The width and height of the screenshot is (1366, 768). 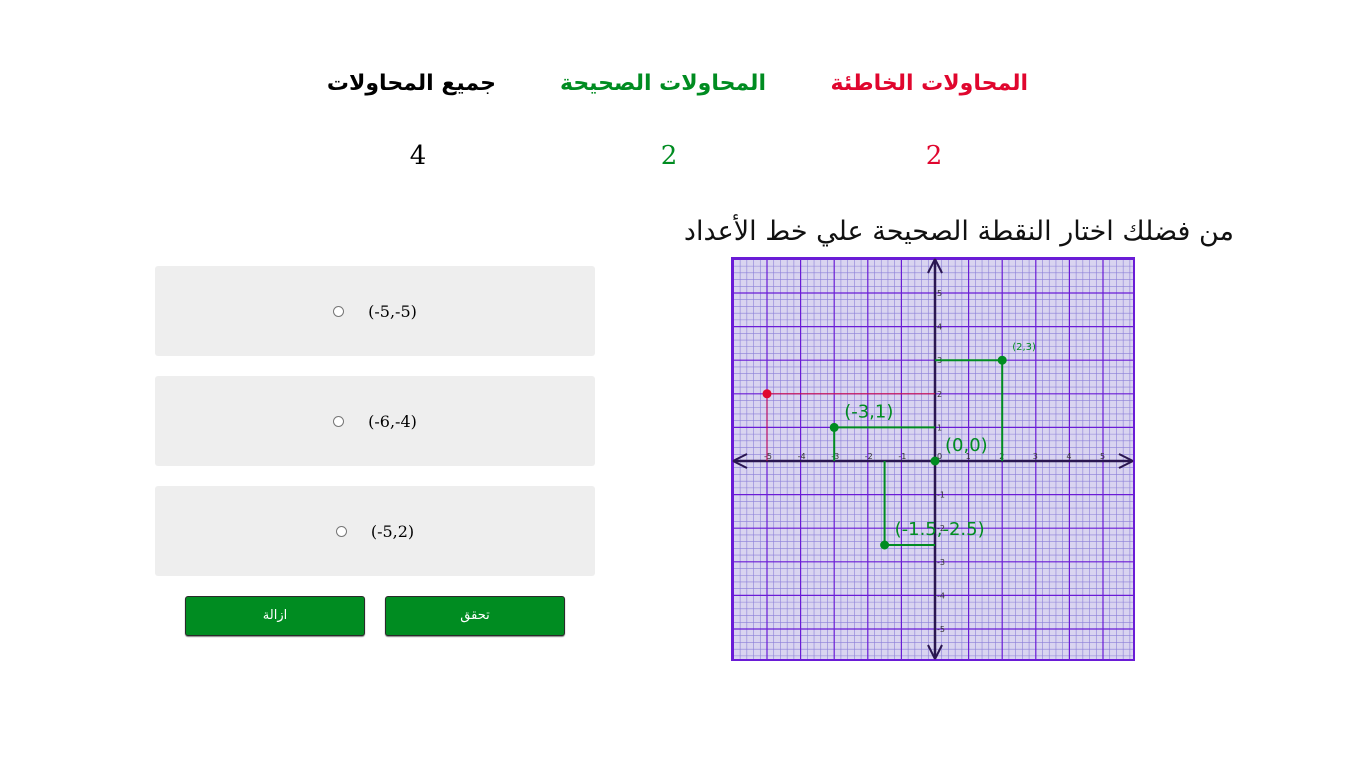 I want to click on y-tick-label: -4, so click(x=941, y=595).